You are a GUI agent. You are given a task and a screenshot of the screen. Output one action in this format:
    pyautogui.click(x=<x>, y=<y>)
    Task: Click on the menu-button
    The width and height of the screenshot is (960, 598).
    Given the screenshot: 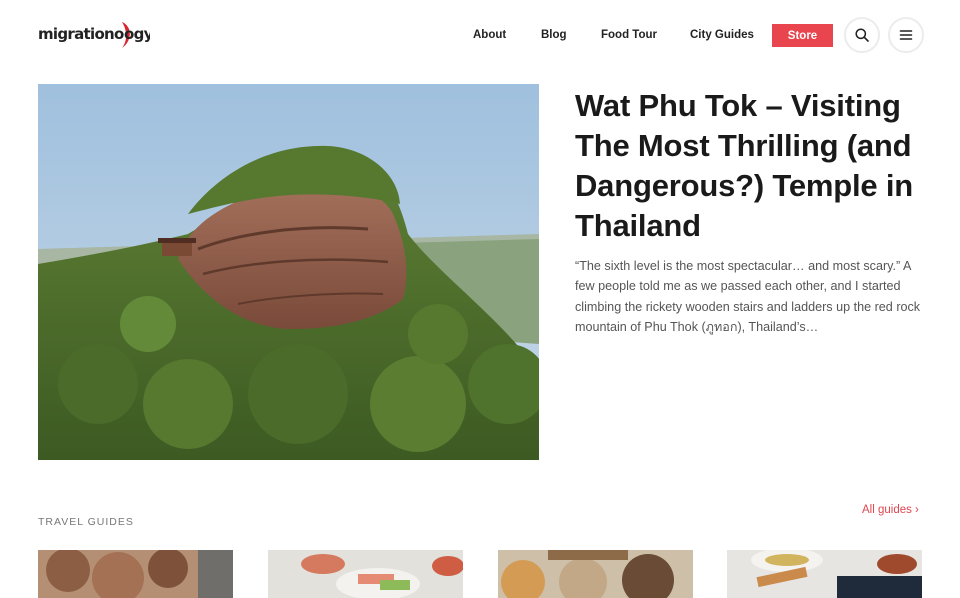 What is the action you would take?
    pyautogui.click(x=906, y=35)
    